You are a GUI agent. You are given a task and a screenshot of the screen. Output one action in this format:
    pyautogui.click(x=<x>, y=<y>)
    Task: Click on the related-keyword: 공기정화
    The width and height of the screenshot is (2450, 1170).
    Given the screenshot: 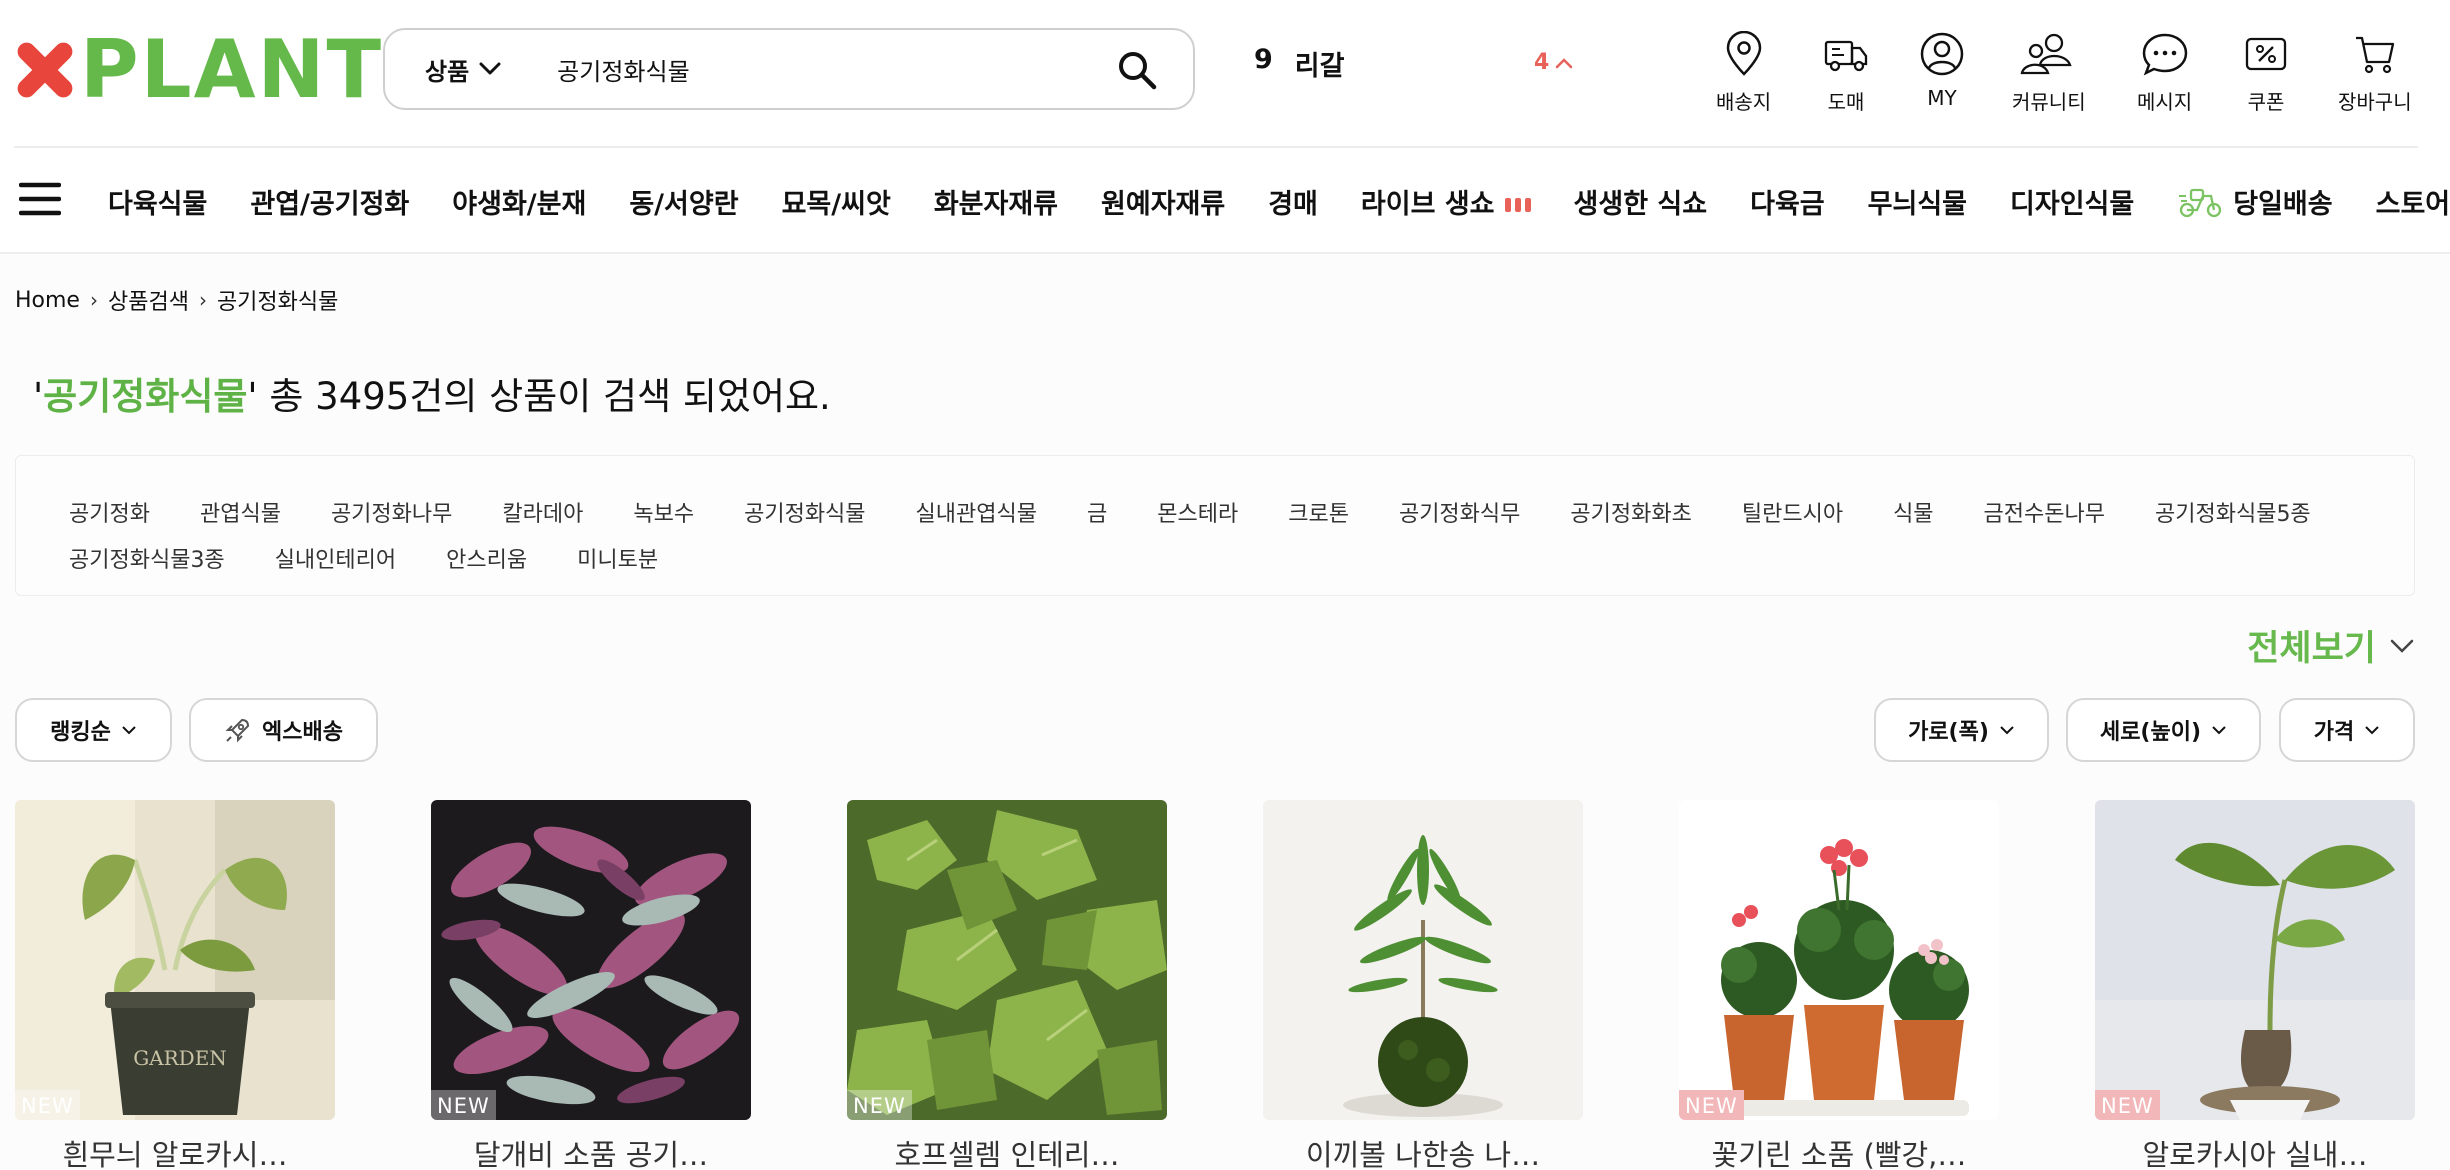 What is the action you would take?
    pyautogui.click(x=109, y=512)
    